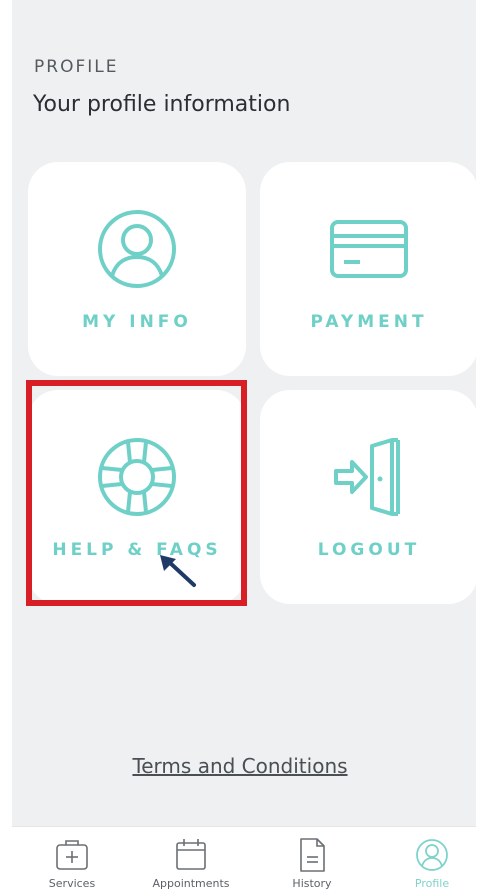  Describe the element at coordinates (162, 104) in the screenshot. I see `page-title: Your profile information` at that location.